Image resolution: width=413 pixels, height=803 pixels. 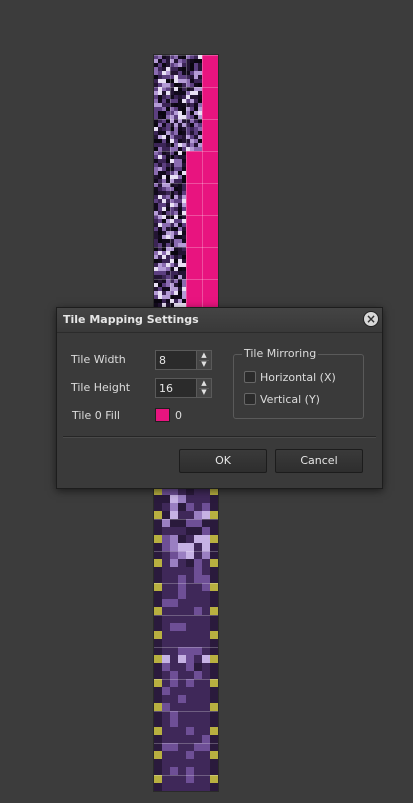 I want to click on tile-height-value: 16, so click(x=166, y=388).